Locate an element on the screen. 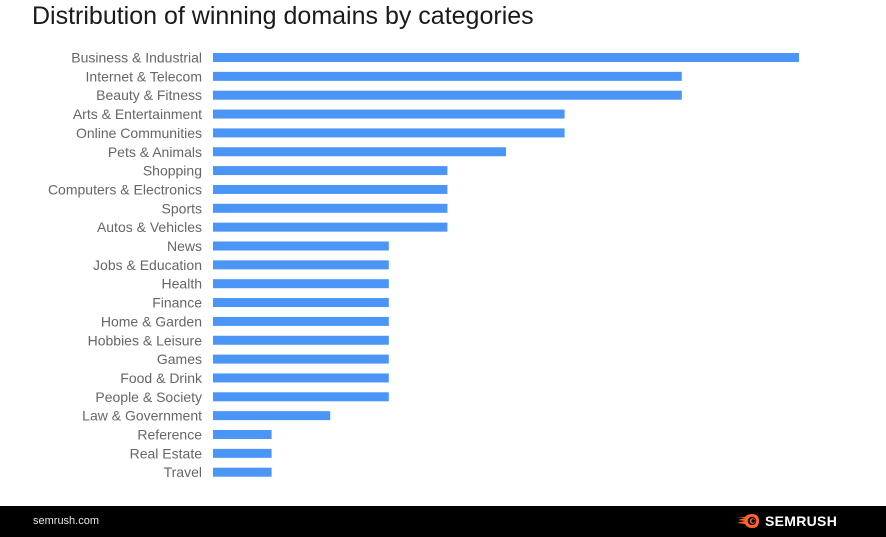 This screenshot has width=886, height=537. category-label: Health is located at coordinates (182, 284).